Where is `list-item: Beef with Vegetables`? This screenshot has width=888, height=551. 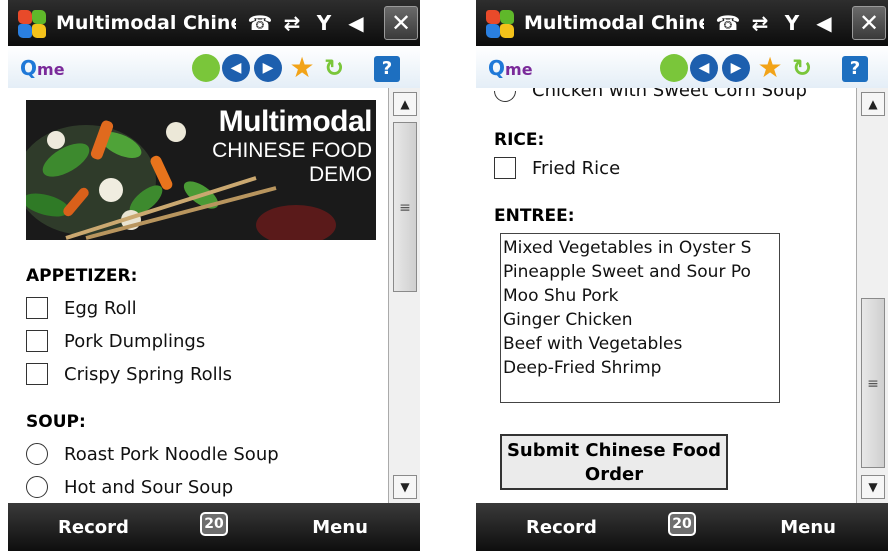
list-item: Beef with Vegetables is located at coordinates (640, 344).